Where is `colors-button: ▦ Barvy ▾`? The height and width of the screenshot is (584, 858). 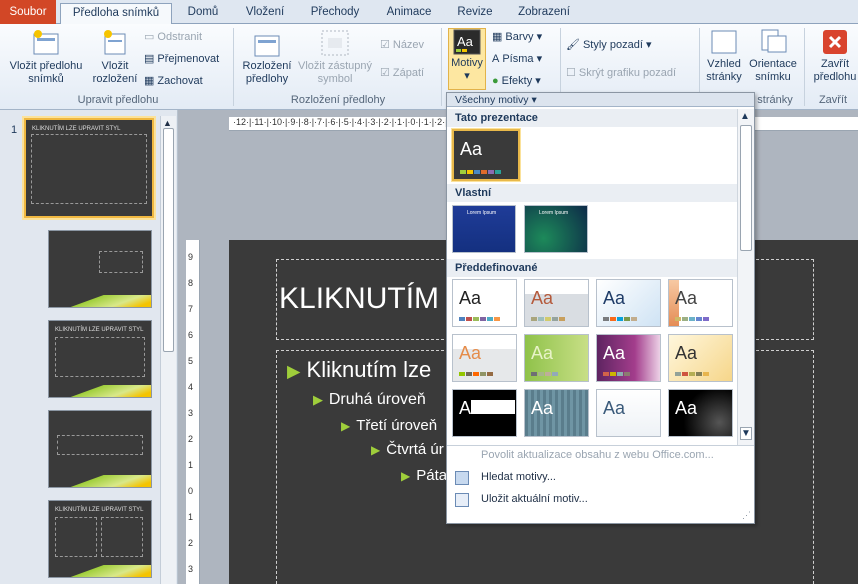
colors-button: ▦ Barvy ▾ is located at coordinates (517, 37).